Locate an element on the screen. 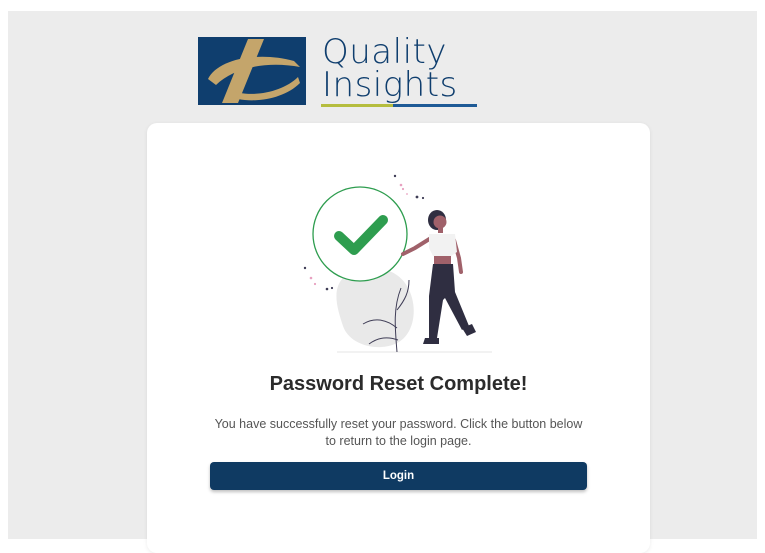  logo-underline-green is located at coordinates (357, 105).